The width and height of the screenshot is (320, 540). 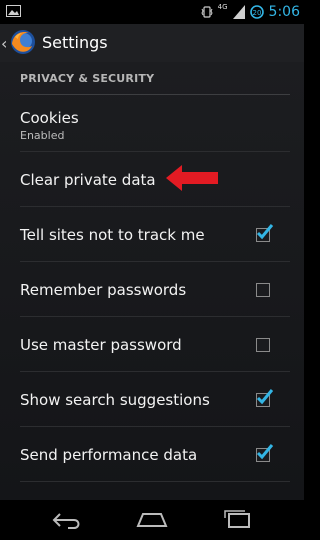 What do you see at coordinates (49, 118) in the screenshot?
I see `setting-title: Cookies` at bounding box center [49, 118].